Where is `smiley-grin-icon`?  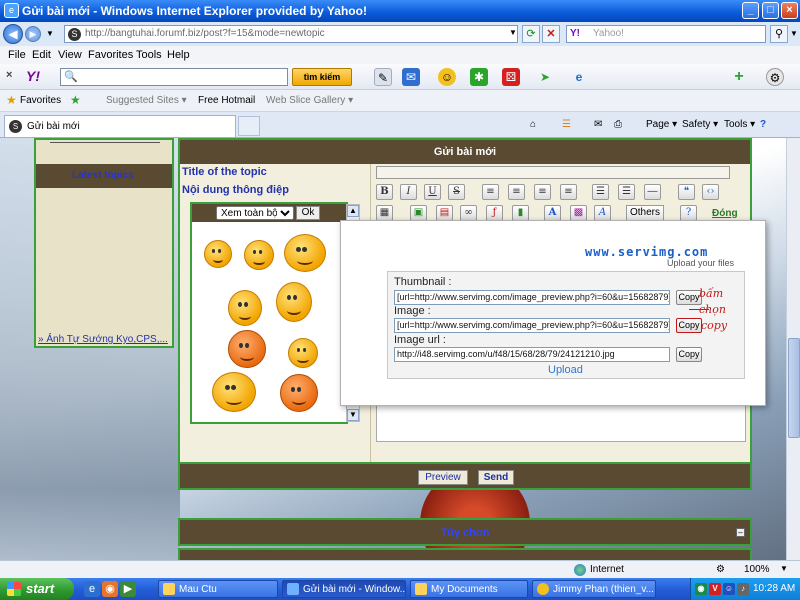 smiley-grin-icon is located at coordinates (218, 254).